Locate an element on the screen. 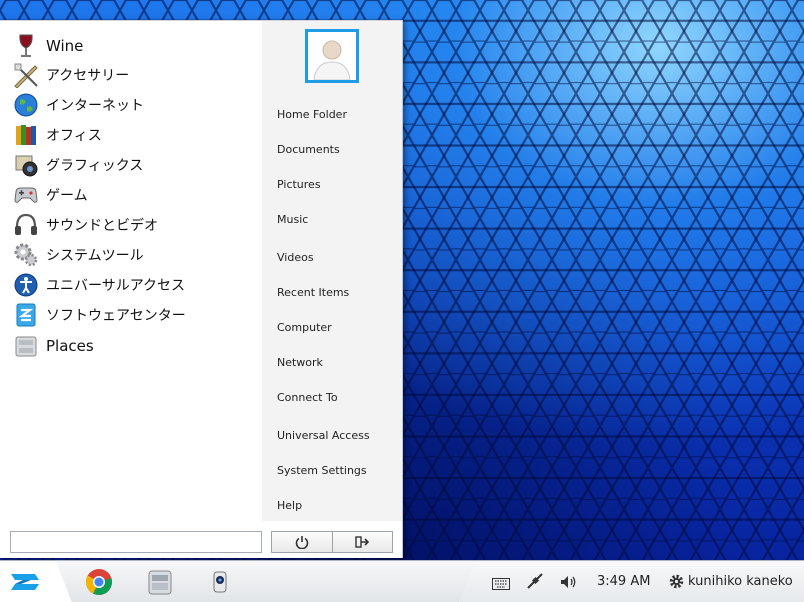 The height and width of the screenshot is (602, 804). app-category-system-tools: システムツール is located at coordinates (134, 255).